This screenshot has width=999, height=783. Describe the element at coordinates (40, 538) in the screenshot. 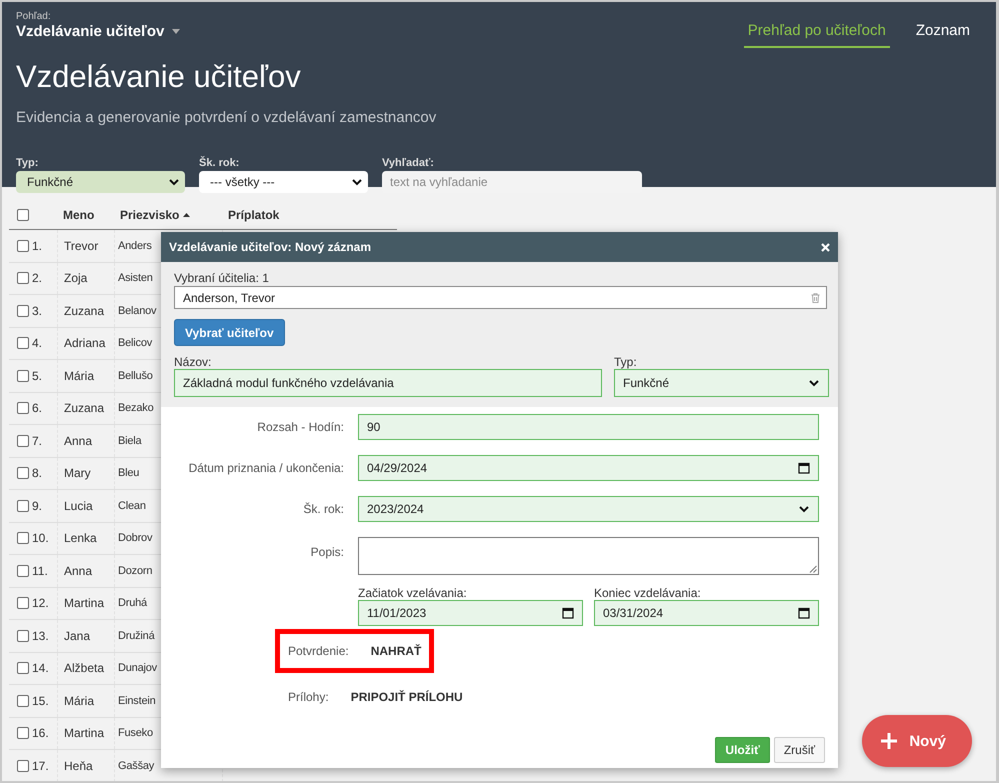

I see `row-number: 10.` at that location.